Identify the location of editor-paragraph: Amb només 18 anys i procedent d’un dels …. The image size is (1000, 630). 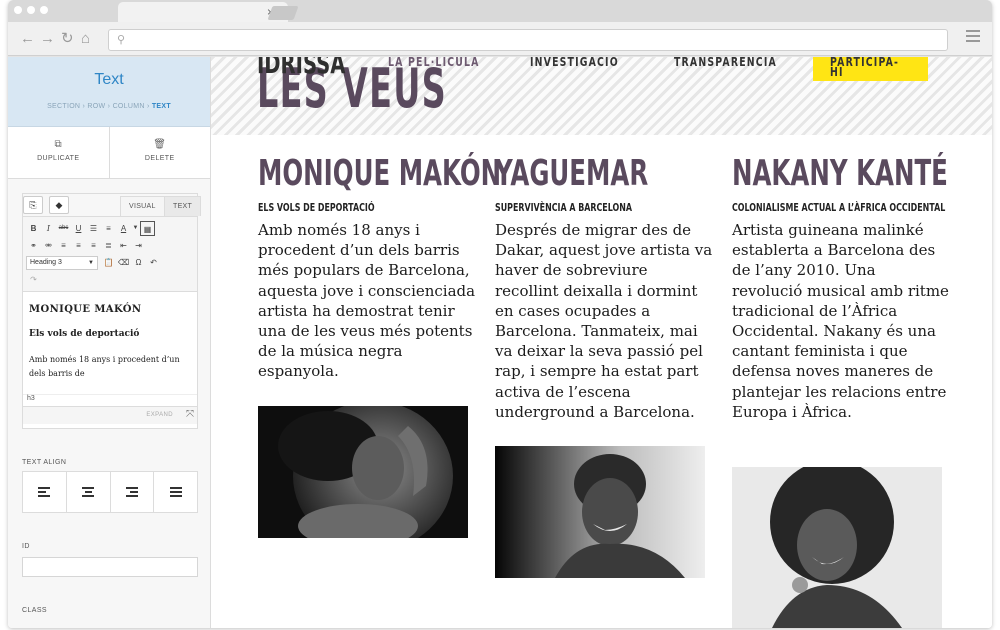
(104, 366).